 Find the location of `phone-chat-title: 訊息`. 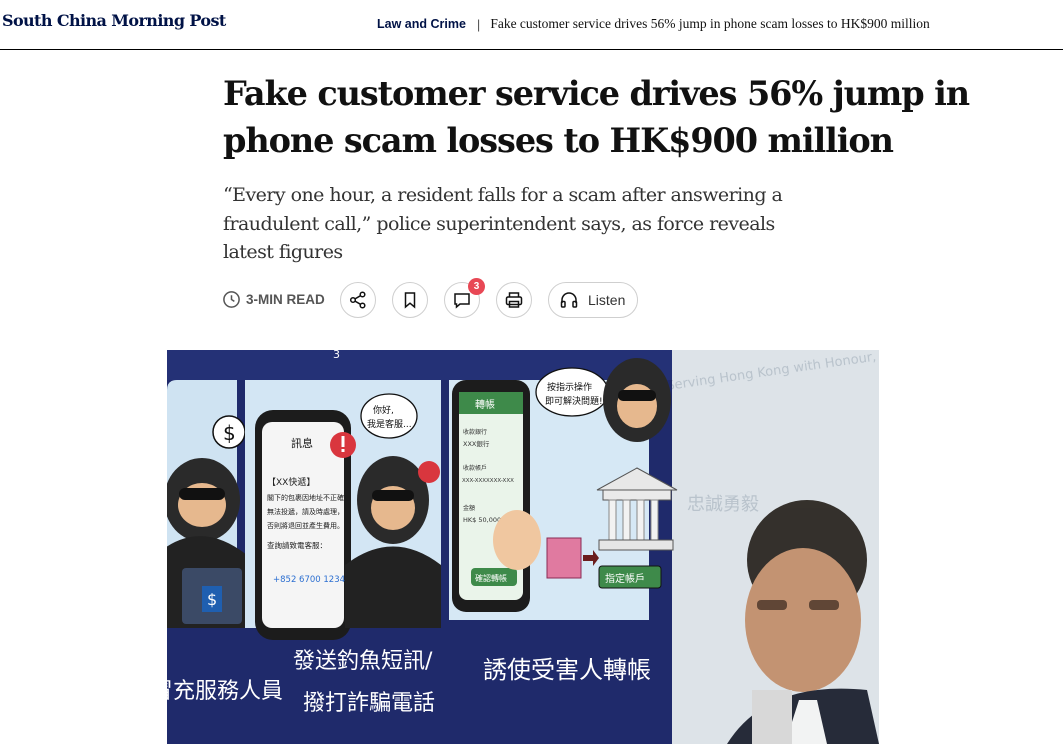

phone-chat-title: 訊息 is located at coordinates (302, 443).